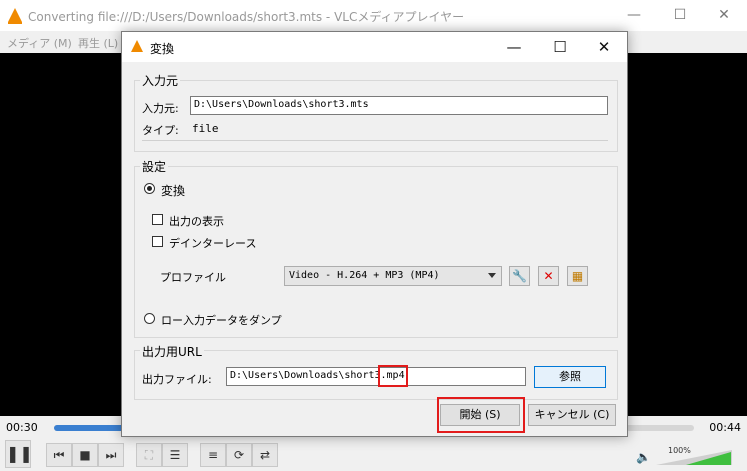 The width and height of the screenshot is (747, 471). What do you see at coordinates (157, 241) in the screenshot?
I see `deinterlace-checkbox` at bounding box center [157, 241].